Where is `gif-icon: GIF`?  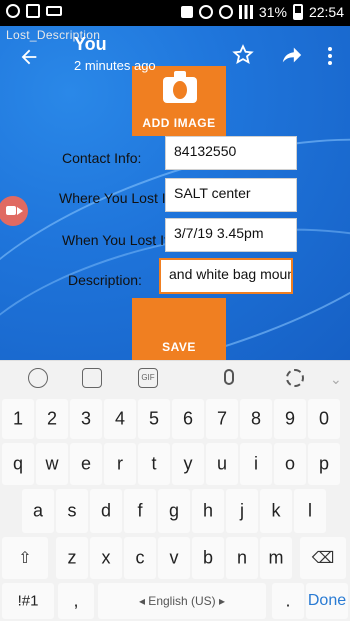 gif-icon: GIF is located at coordinates (148, 378).